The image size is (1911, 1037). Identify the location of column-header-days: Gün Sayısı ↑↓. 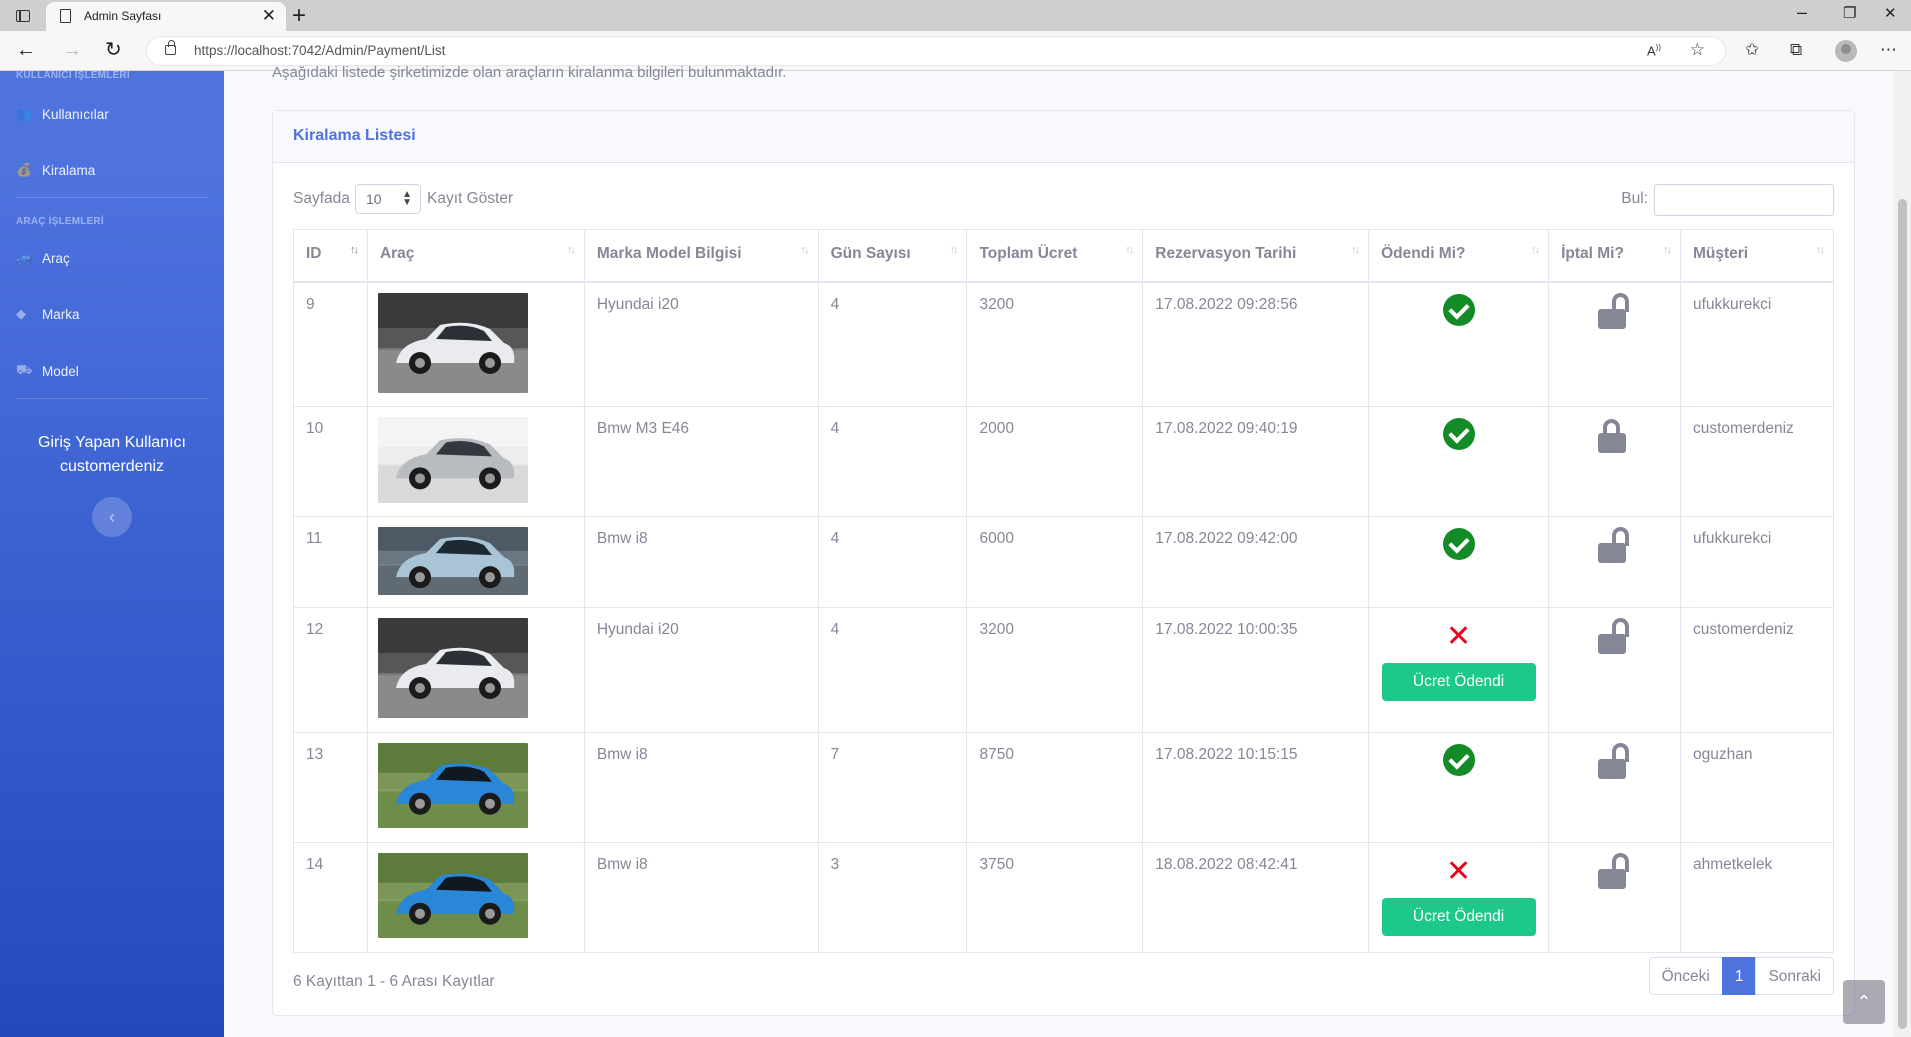
(892, 256).